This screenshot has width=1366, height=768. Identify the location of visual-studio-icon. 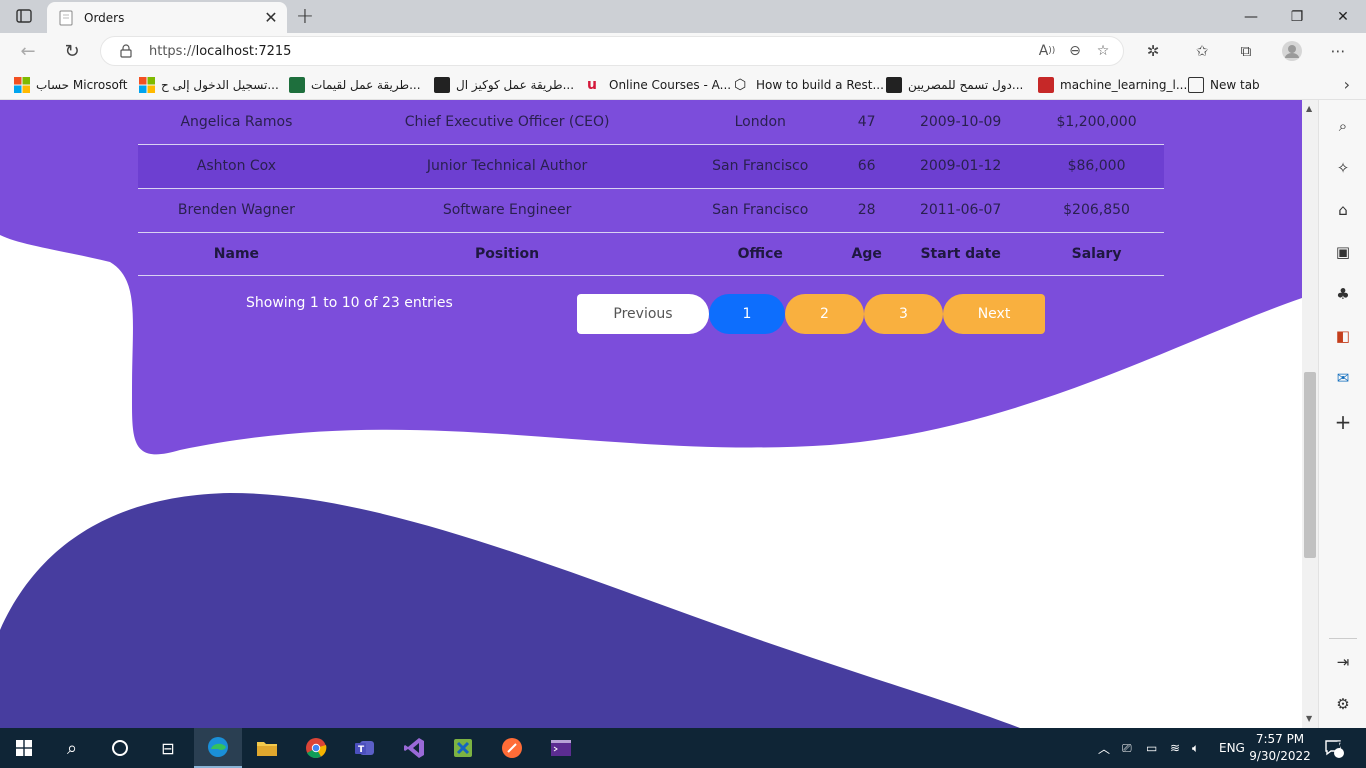
(414, 748).